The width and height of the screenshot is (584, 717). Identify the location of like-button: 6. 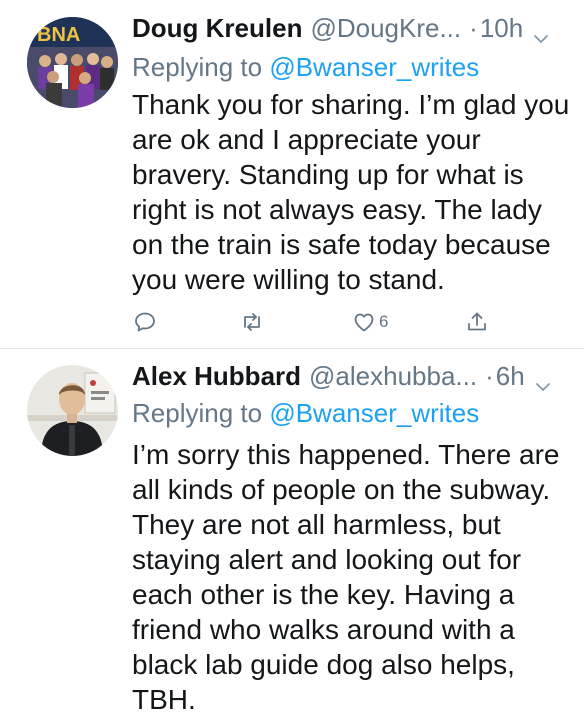
(370, 322).